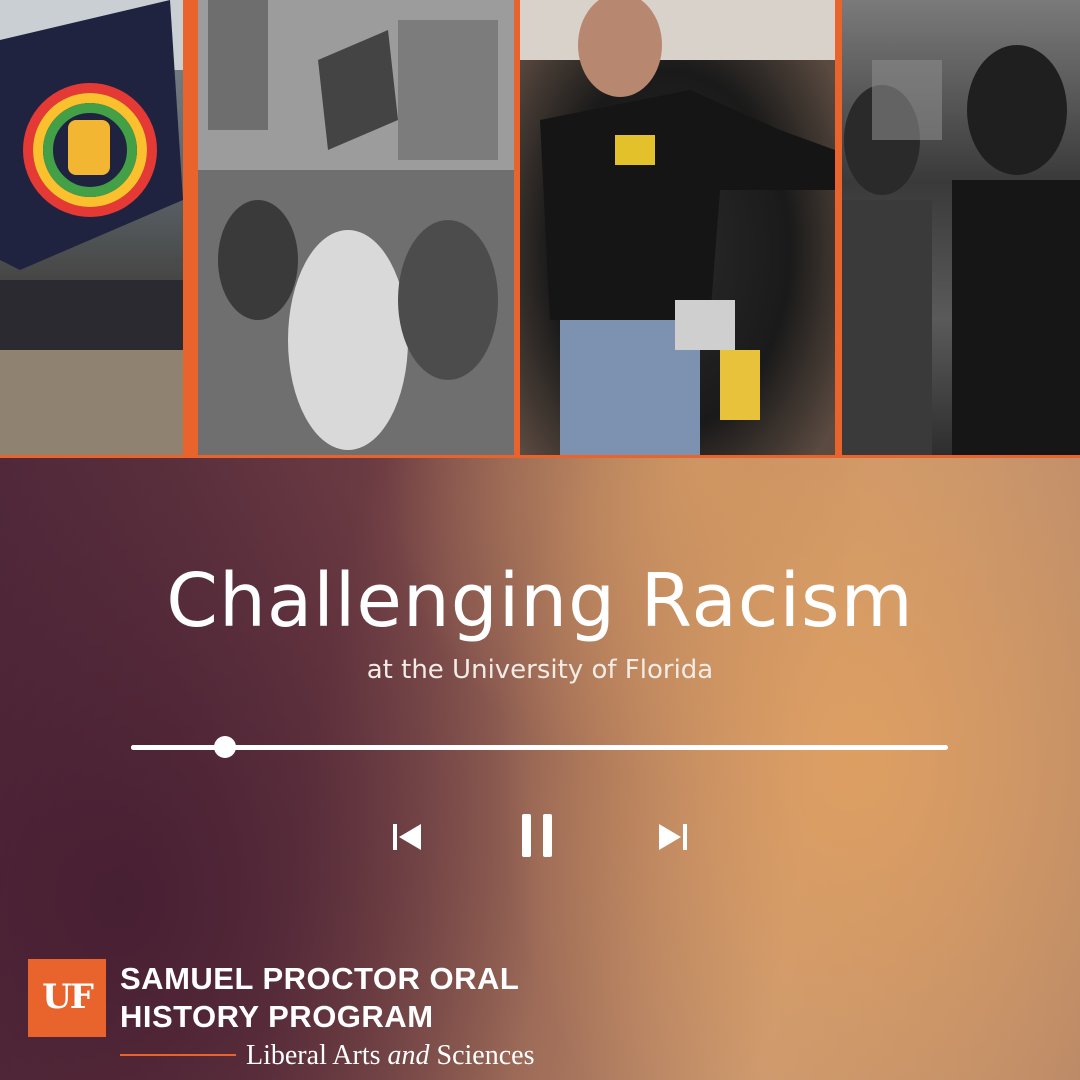  Describe the element at coordinates (178, 747) in the screenshot. I see `progress-fill` at that location.